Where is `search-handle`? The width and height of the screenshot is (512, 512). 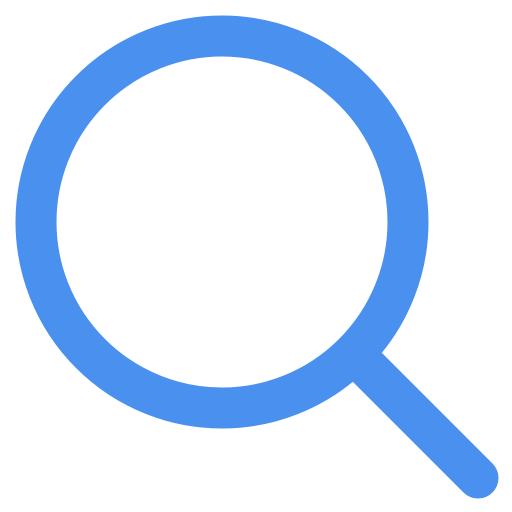
search-handle is located at coordinates (418, 418).